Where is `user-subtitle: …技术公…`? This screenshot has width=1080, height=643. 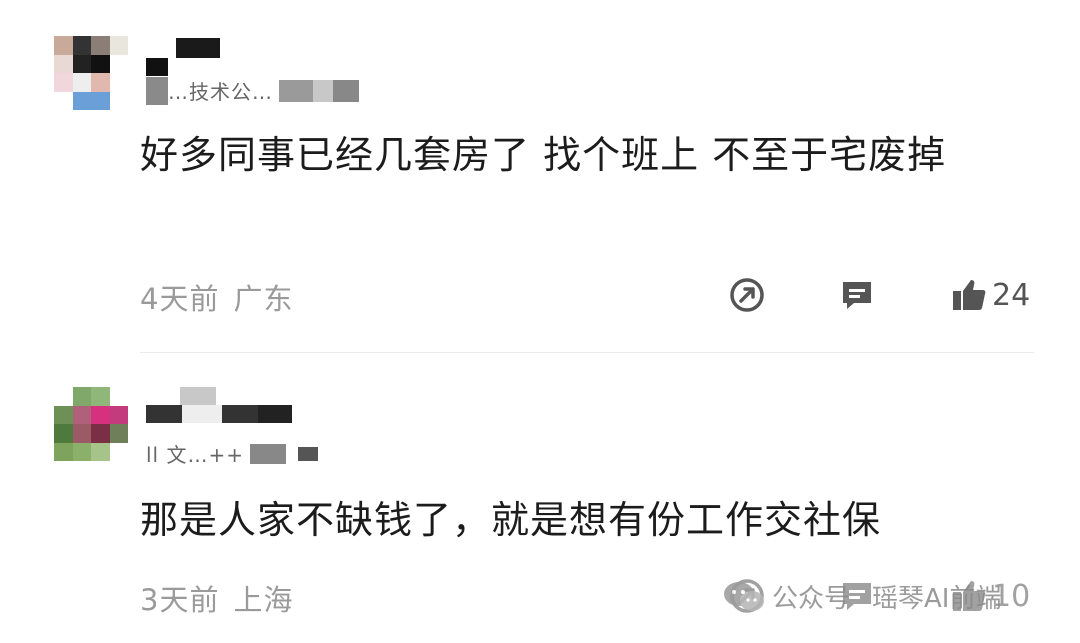 user-subtitle: …技术公… is located at coordinates (252, 90).